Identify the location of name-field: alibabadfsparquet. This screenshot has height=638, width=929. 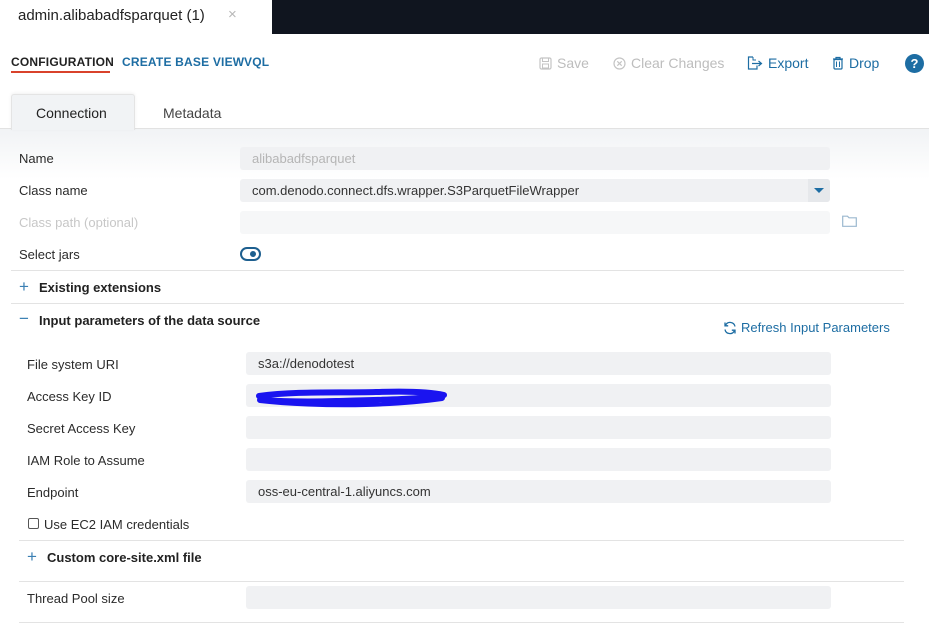
(535, 158).